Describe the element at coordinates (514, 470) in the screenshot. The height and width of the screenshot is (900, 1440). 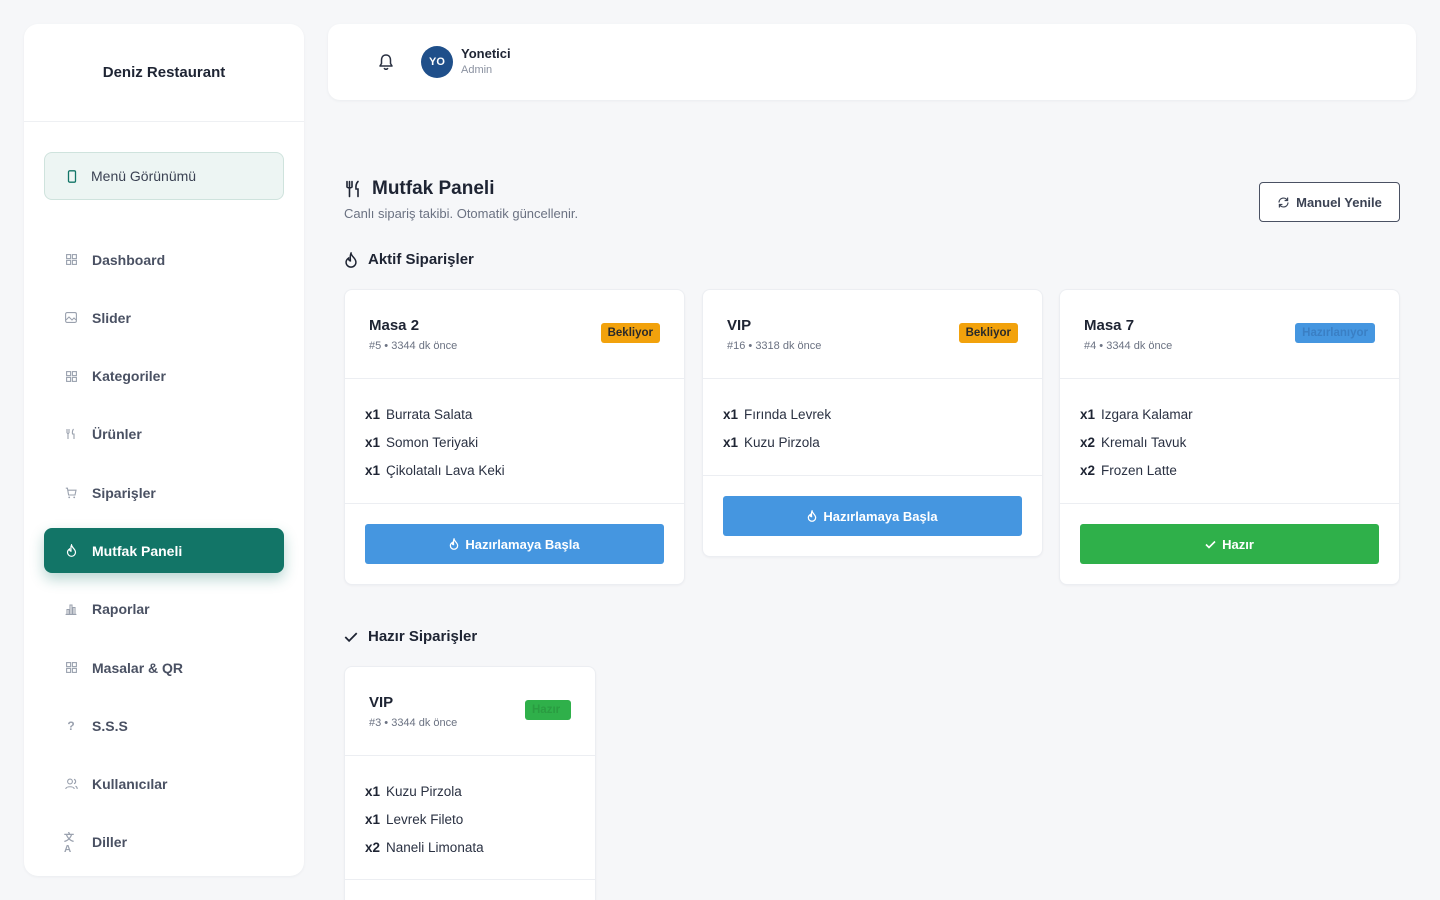
I see `order-item: x1 Çikolatalı Lava Keki` at that location.